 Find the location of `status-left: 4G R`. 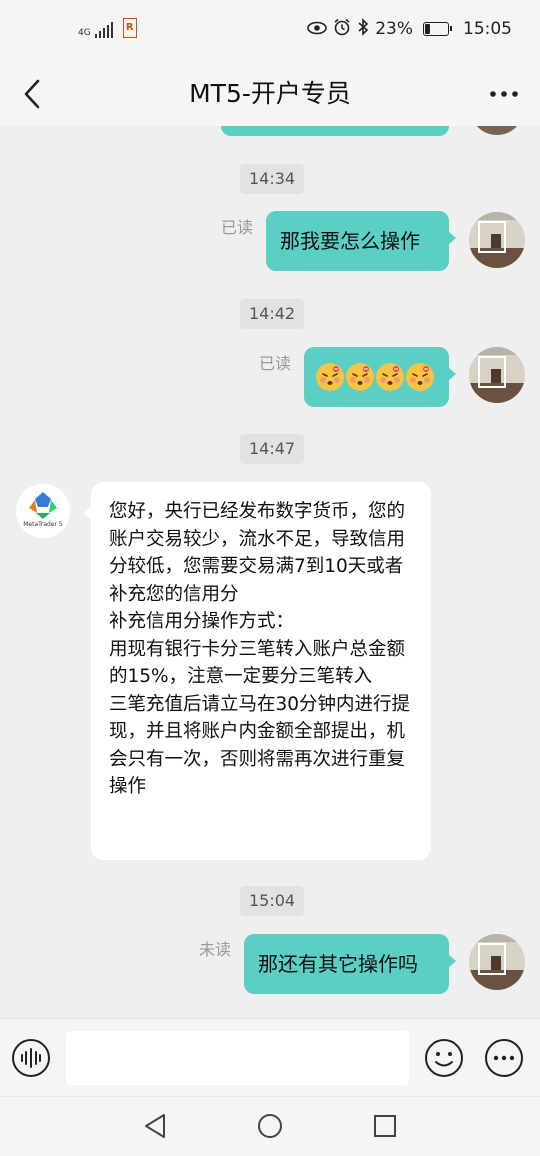

status-left: 4G R is located at coordinates (107, 28).